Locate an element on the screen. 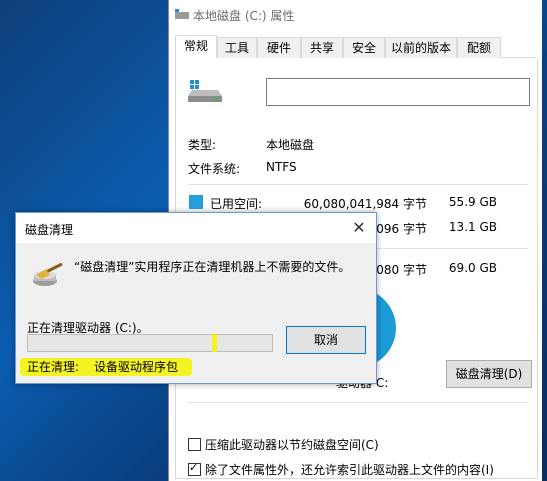 This screenshot has height=481, width=547. free-space-bytes: 096 字节 is located at coordinates (401, 229).